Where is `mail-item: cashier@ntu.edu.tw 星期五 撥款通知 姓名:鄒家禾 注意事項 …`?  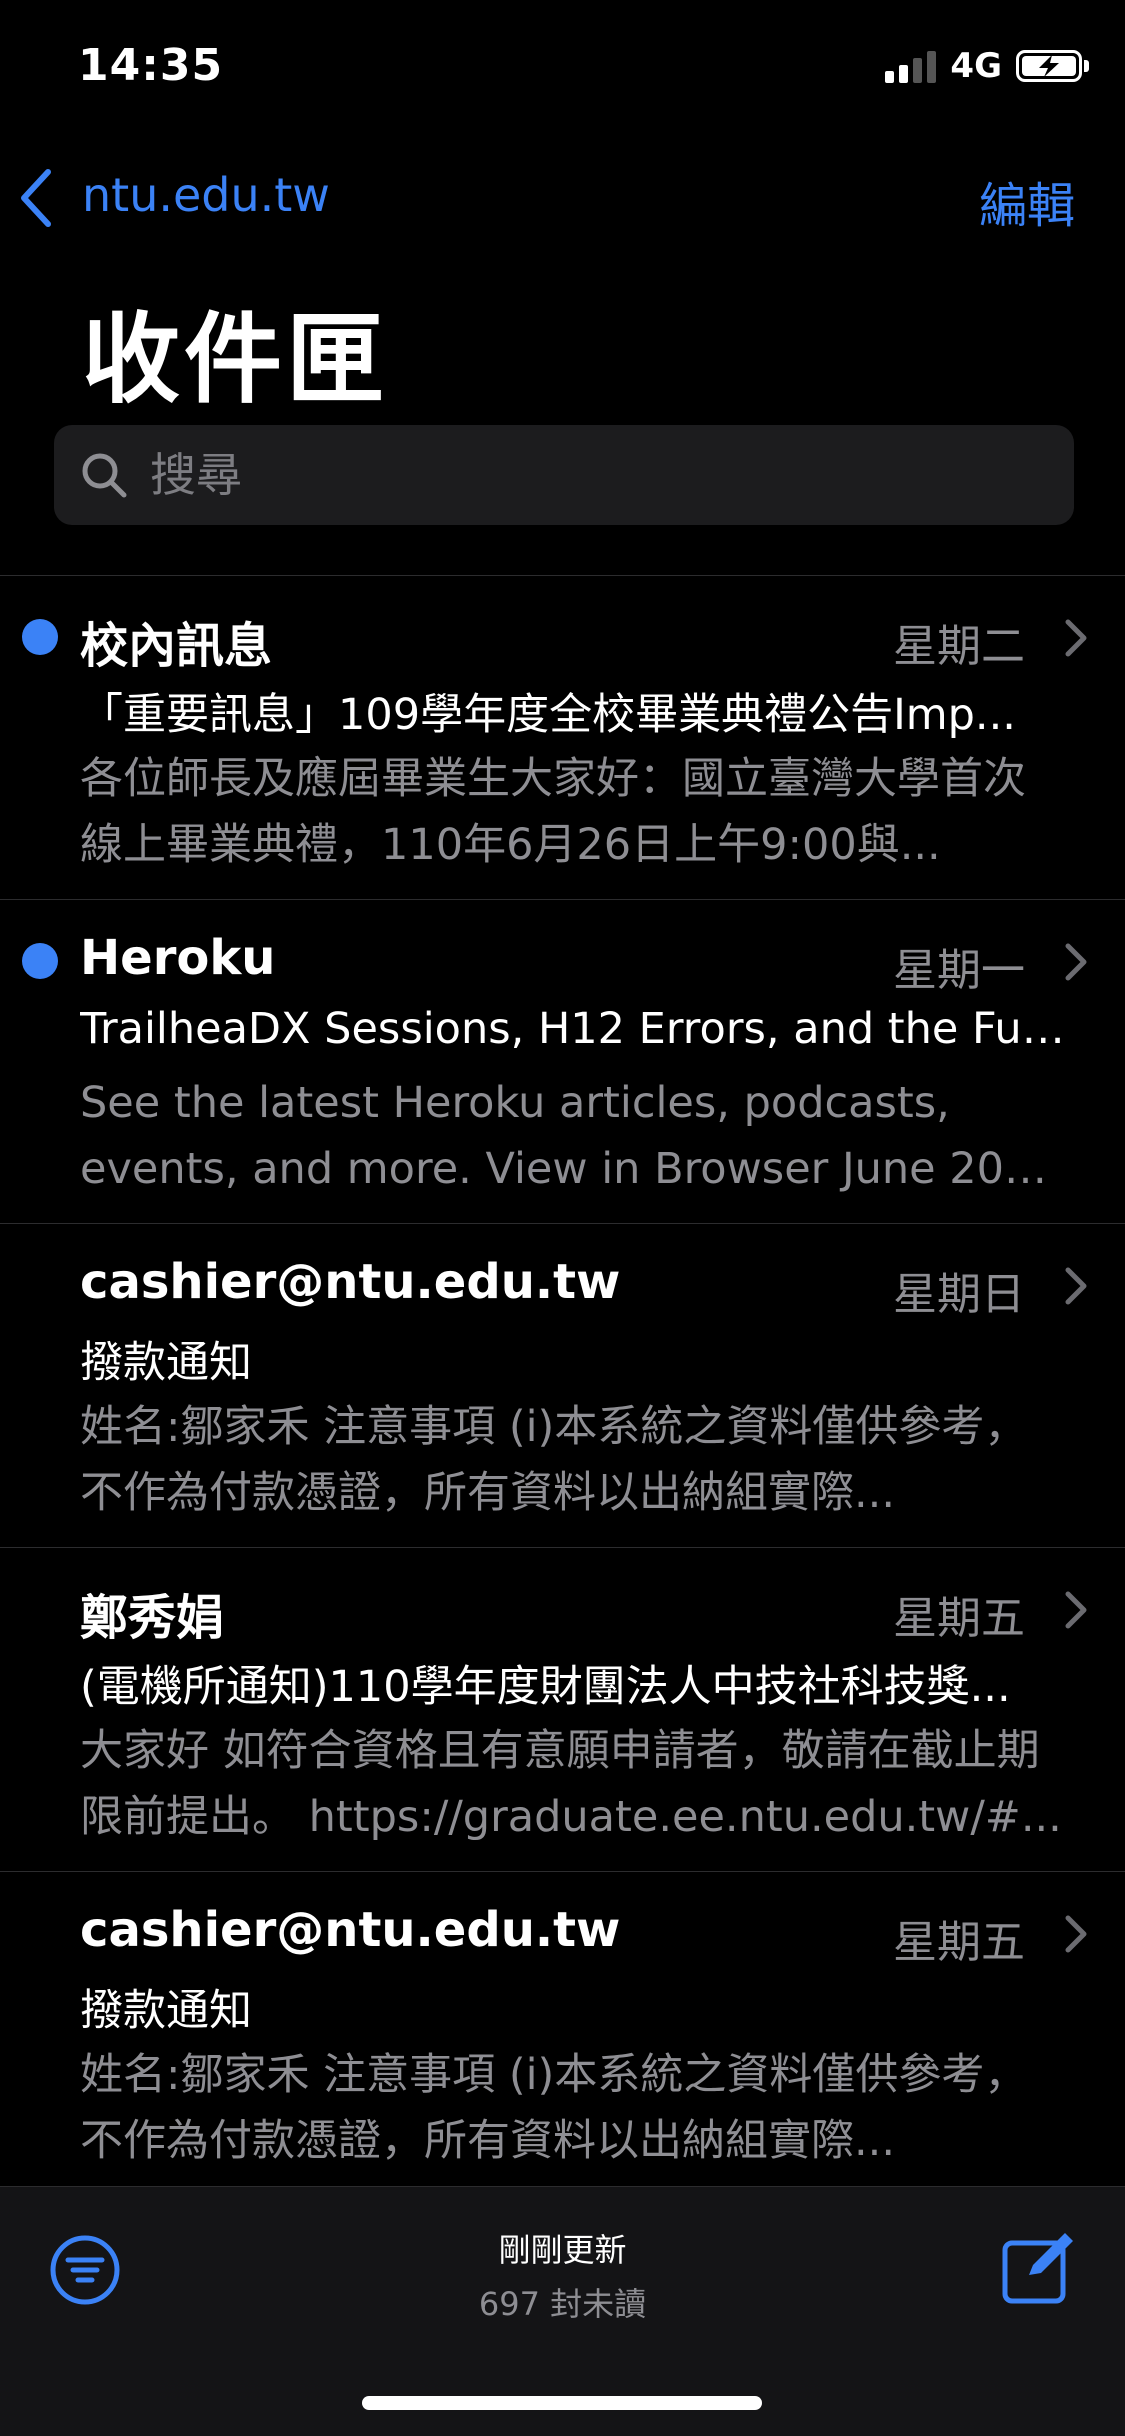 mail-item: cashier@ntu.edu.tw 星期五 撥款通知 姓名:鄒家禾 注意事項 … is located at coordinates (562, 2033).